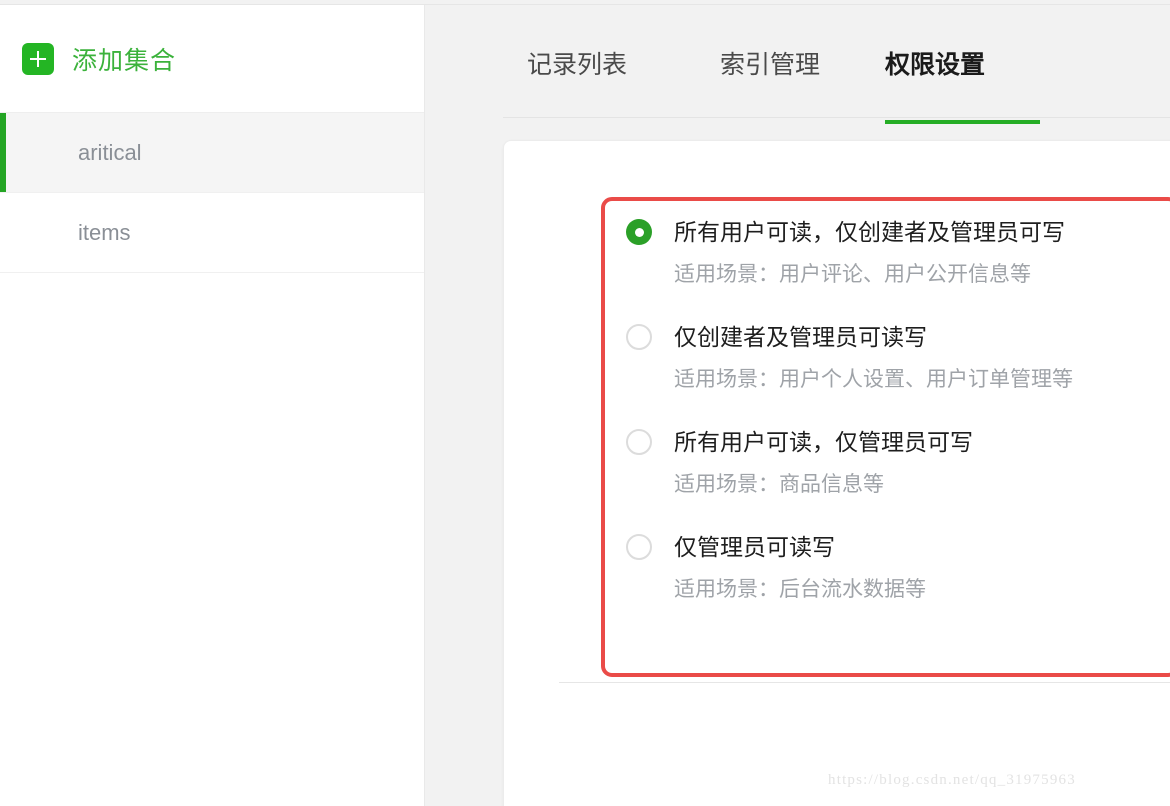  What do you see at coordinates (124, 60) in the screenshot?
I see `add-collection-label: 添加集合` at bounding box center [124, 60].